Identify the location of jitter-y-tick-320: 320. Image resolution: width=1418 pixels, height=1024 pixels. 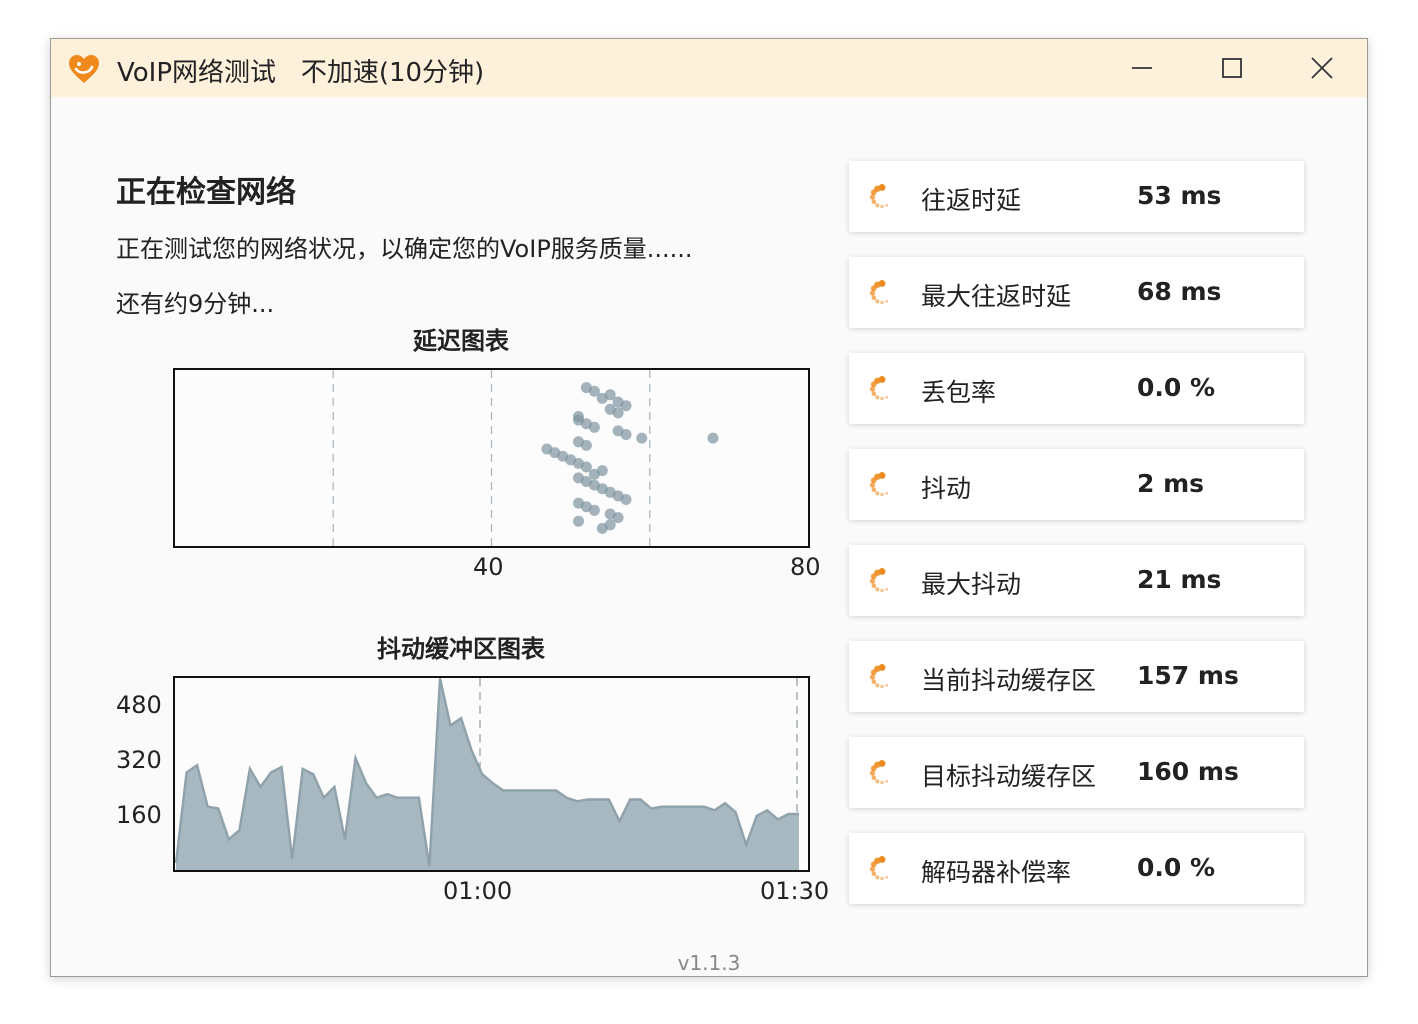
(139, 760).